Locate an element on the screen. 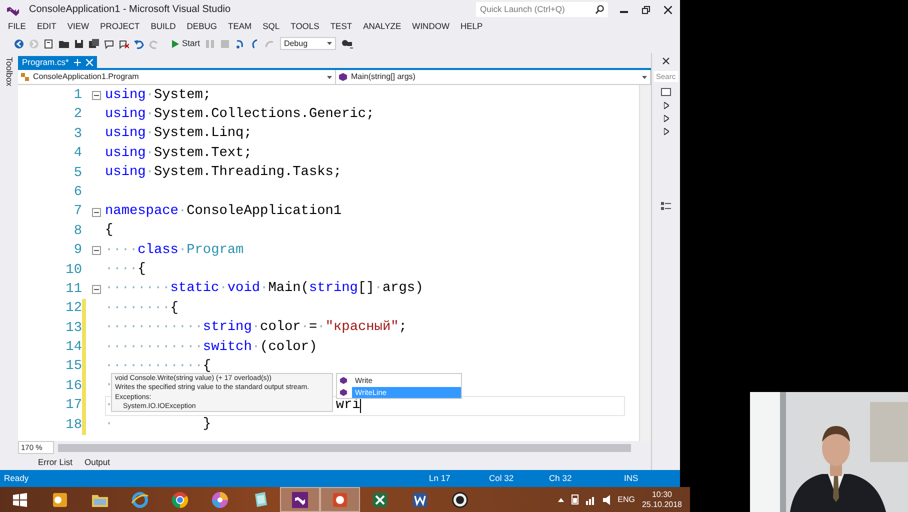  member-dropdown: Main(string[] args) is located at coordinates (493, 77).